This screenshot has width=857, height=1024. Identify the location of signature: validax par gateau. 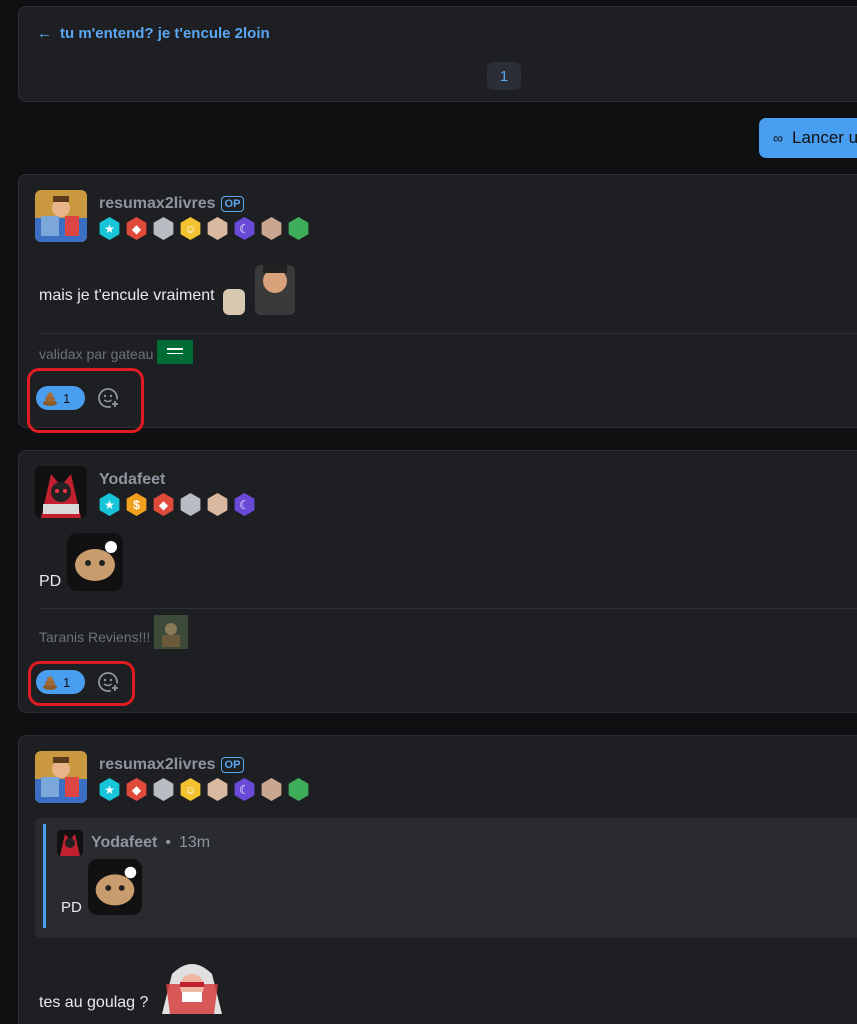
(116, 352).